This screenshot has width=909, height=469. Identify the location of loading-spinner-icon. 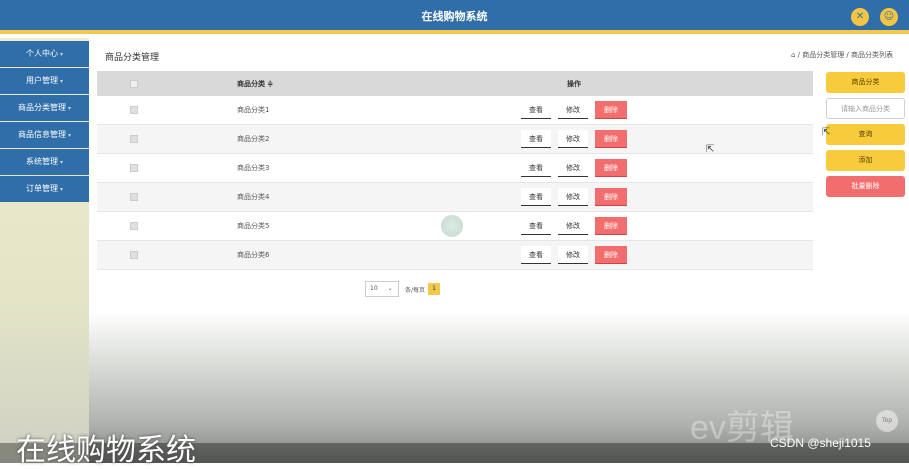
(452, 226).